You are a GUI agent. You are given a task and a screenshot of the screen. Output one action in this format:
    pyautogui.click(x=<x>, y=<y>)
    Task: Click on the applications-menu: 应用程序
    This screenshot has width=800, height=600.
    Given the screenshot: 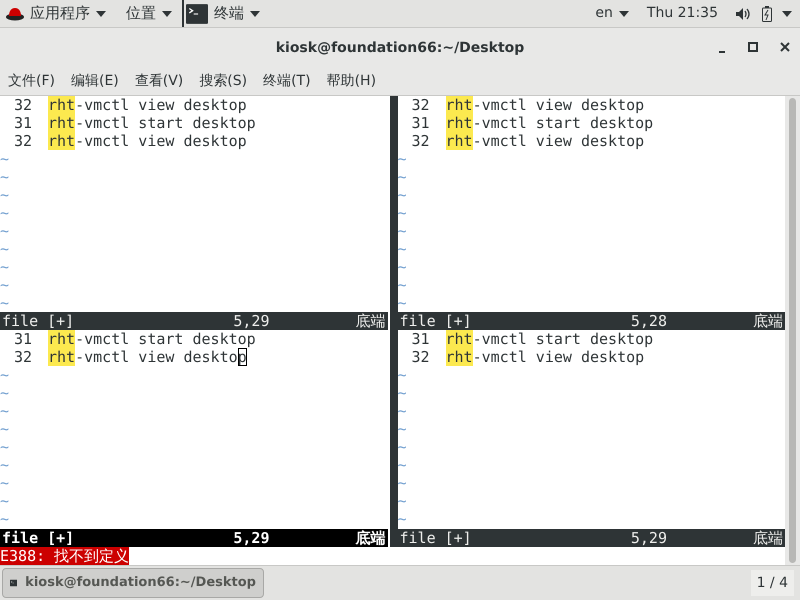 What is the action you would take?
    pyautogui.click(x=58, y=13)
    